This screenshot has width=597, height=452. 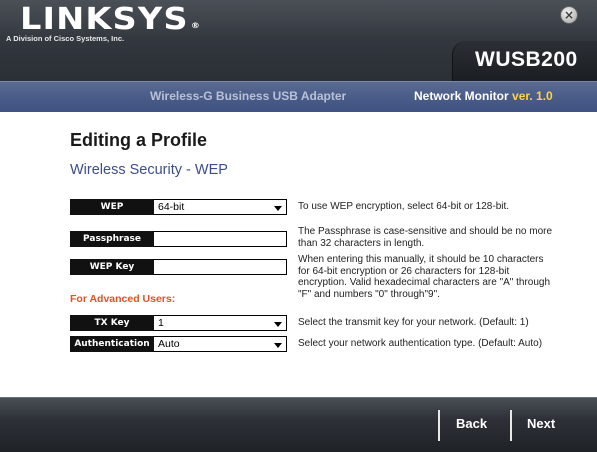 What do you see at coordinates (220, 239) in the screenshot?
I see `passphrase-input` at bounding box center [220, 239].